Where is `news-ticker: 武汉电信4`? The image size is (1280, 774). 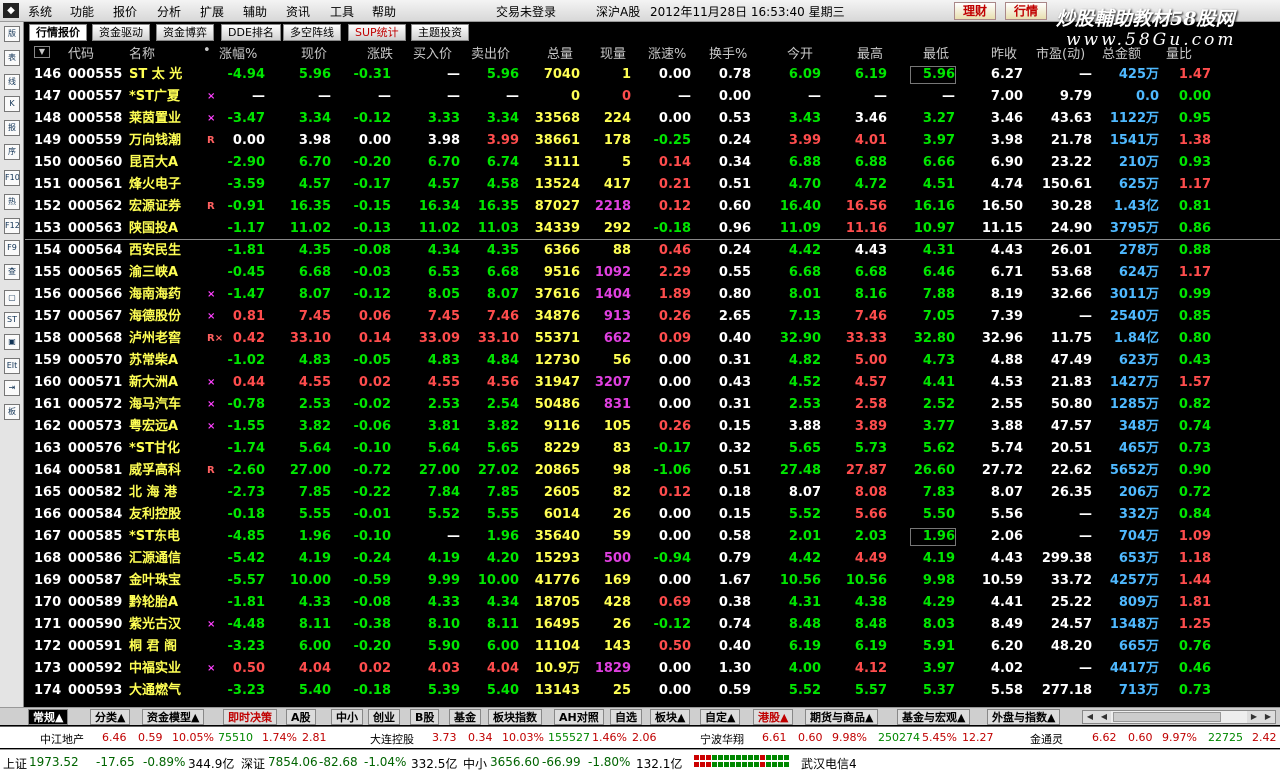 news-ticker: 武汉电信4 is located at coordinates (829, 763).